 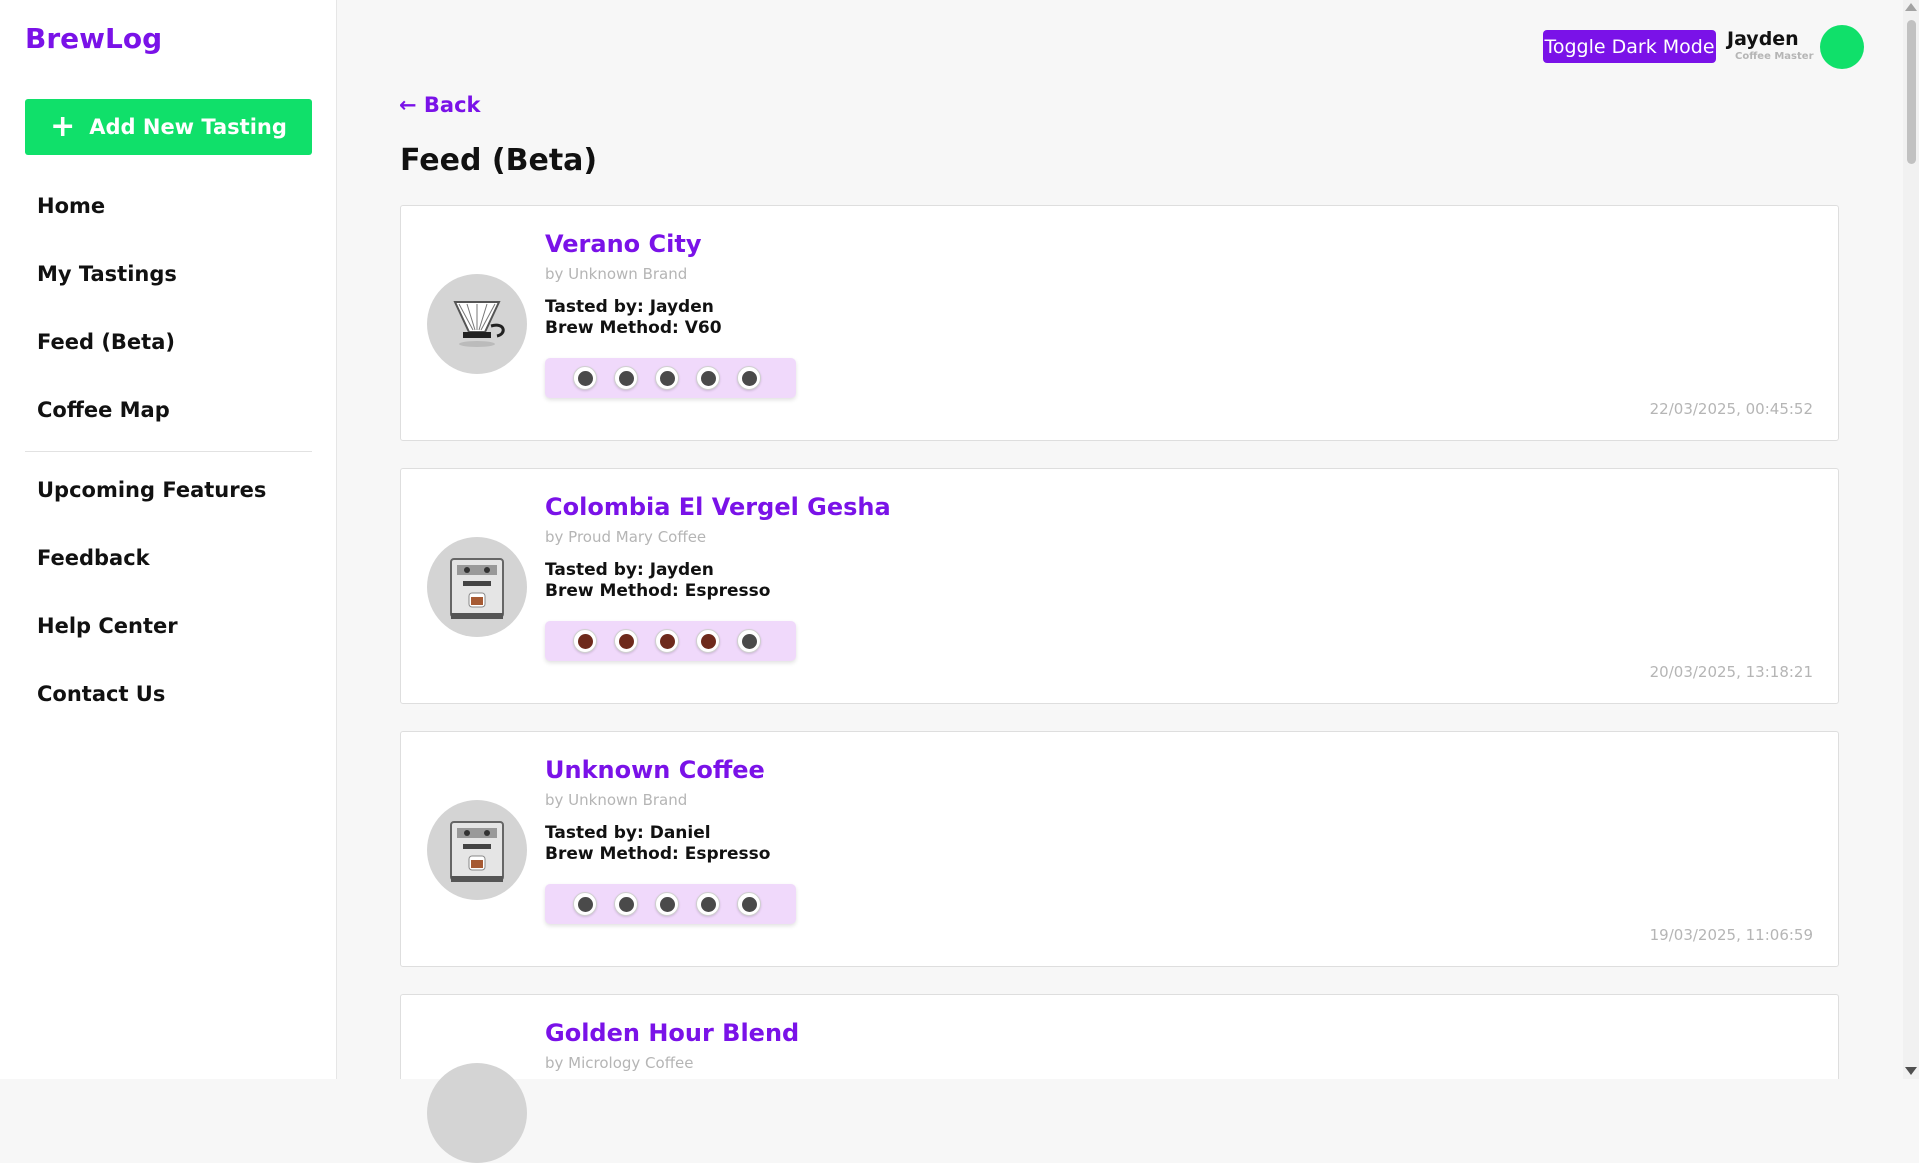 What do you see at coordinates (633, 328) in the screenshot?
I see `brew-method: Brew Method: V60` at bounding box center [633, 328].